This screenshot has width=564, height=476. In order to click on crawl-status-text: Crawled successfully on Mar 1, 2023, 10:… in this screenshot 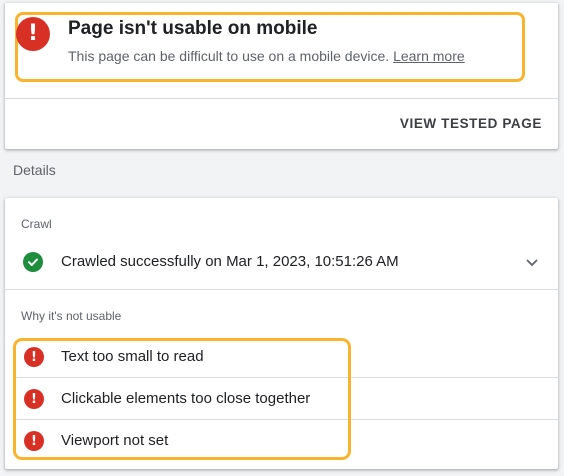, I will do `click(230, 261)`.